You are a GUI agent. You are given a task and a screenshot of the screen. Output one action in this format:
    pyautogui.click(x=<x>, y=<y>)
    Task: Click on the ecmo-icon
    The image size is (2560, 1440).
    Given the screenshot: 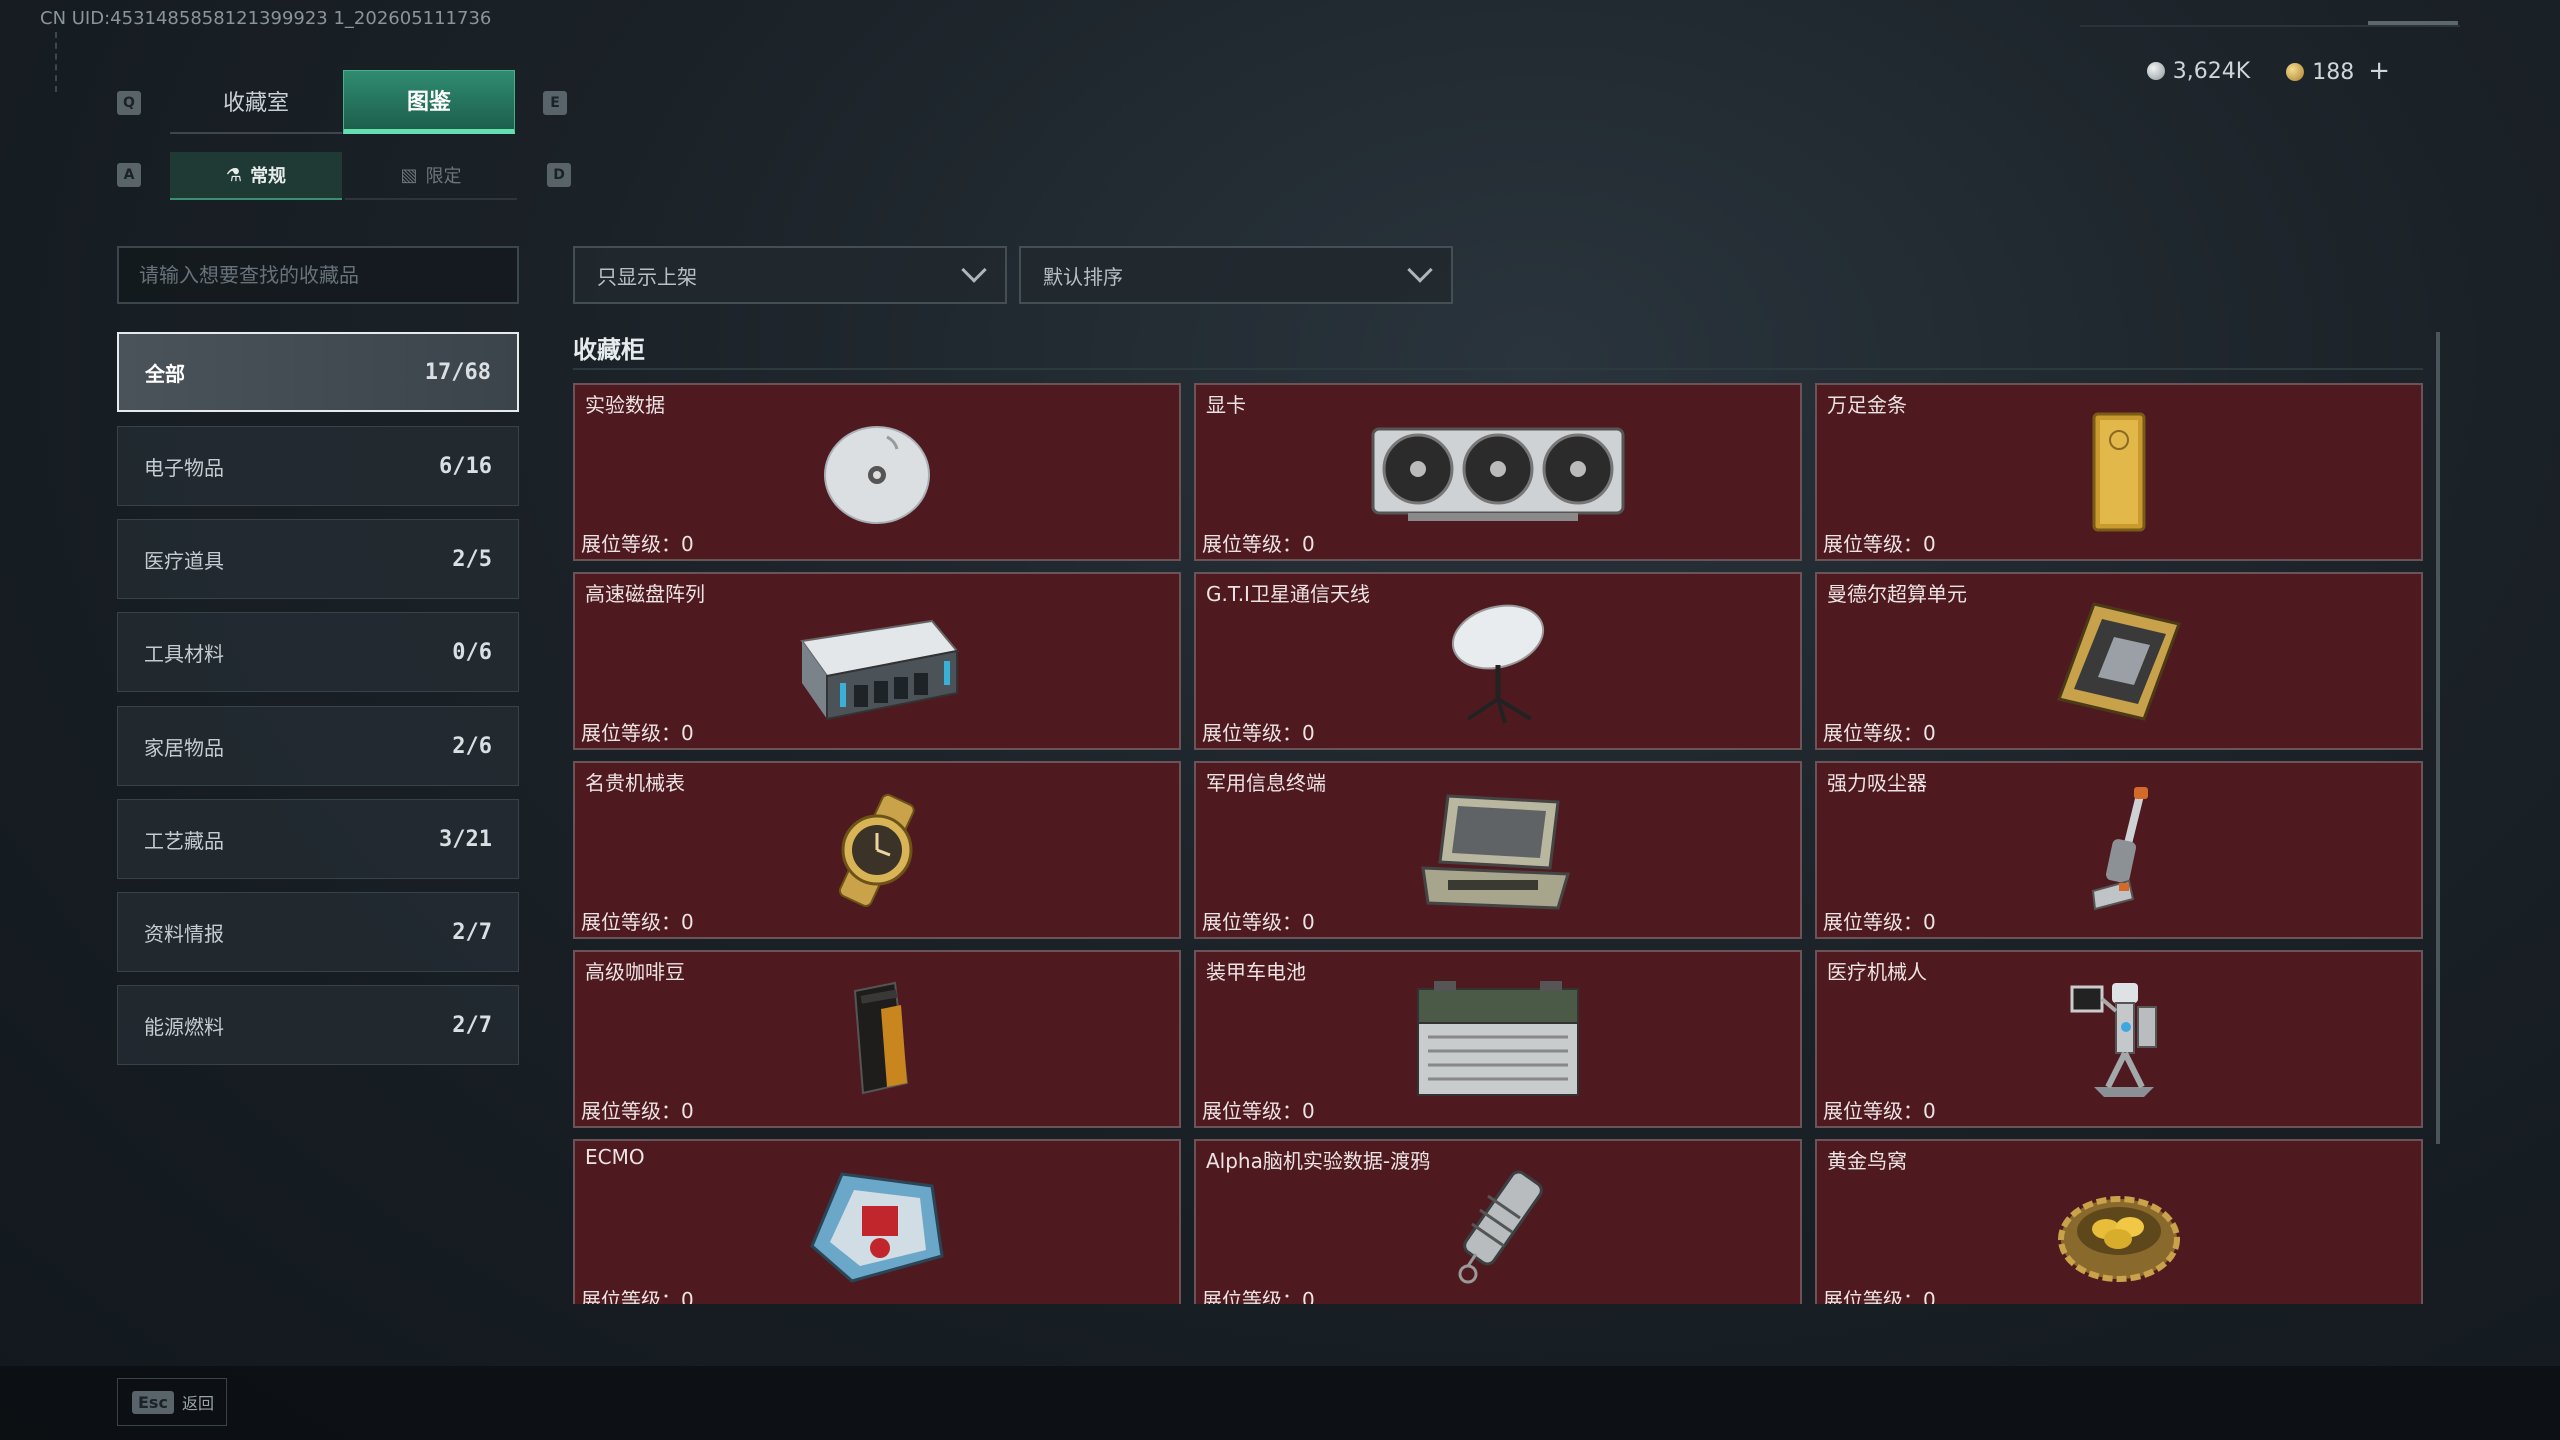 What is the action you would take?
    pyautogui.click(x=877, y=1228)
    